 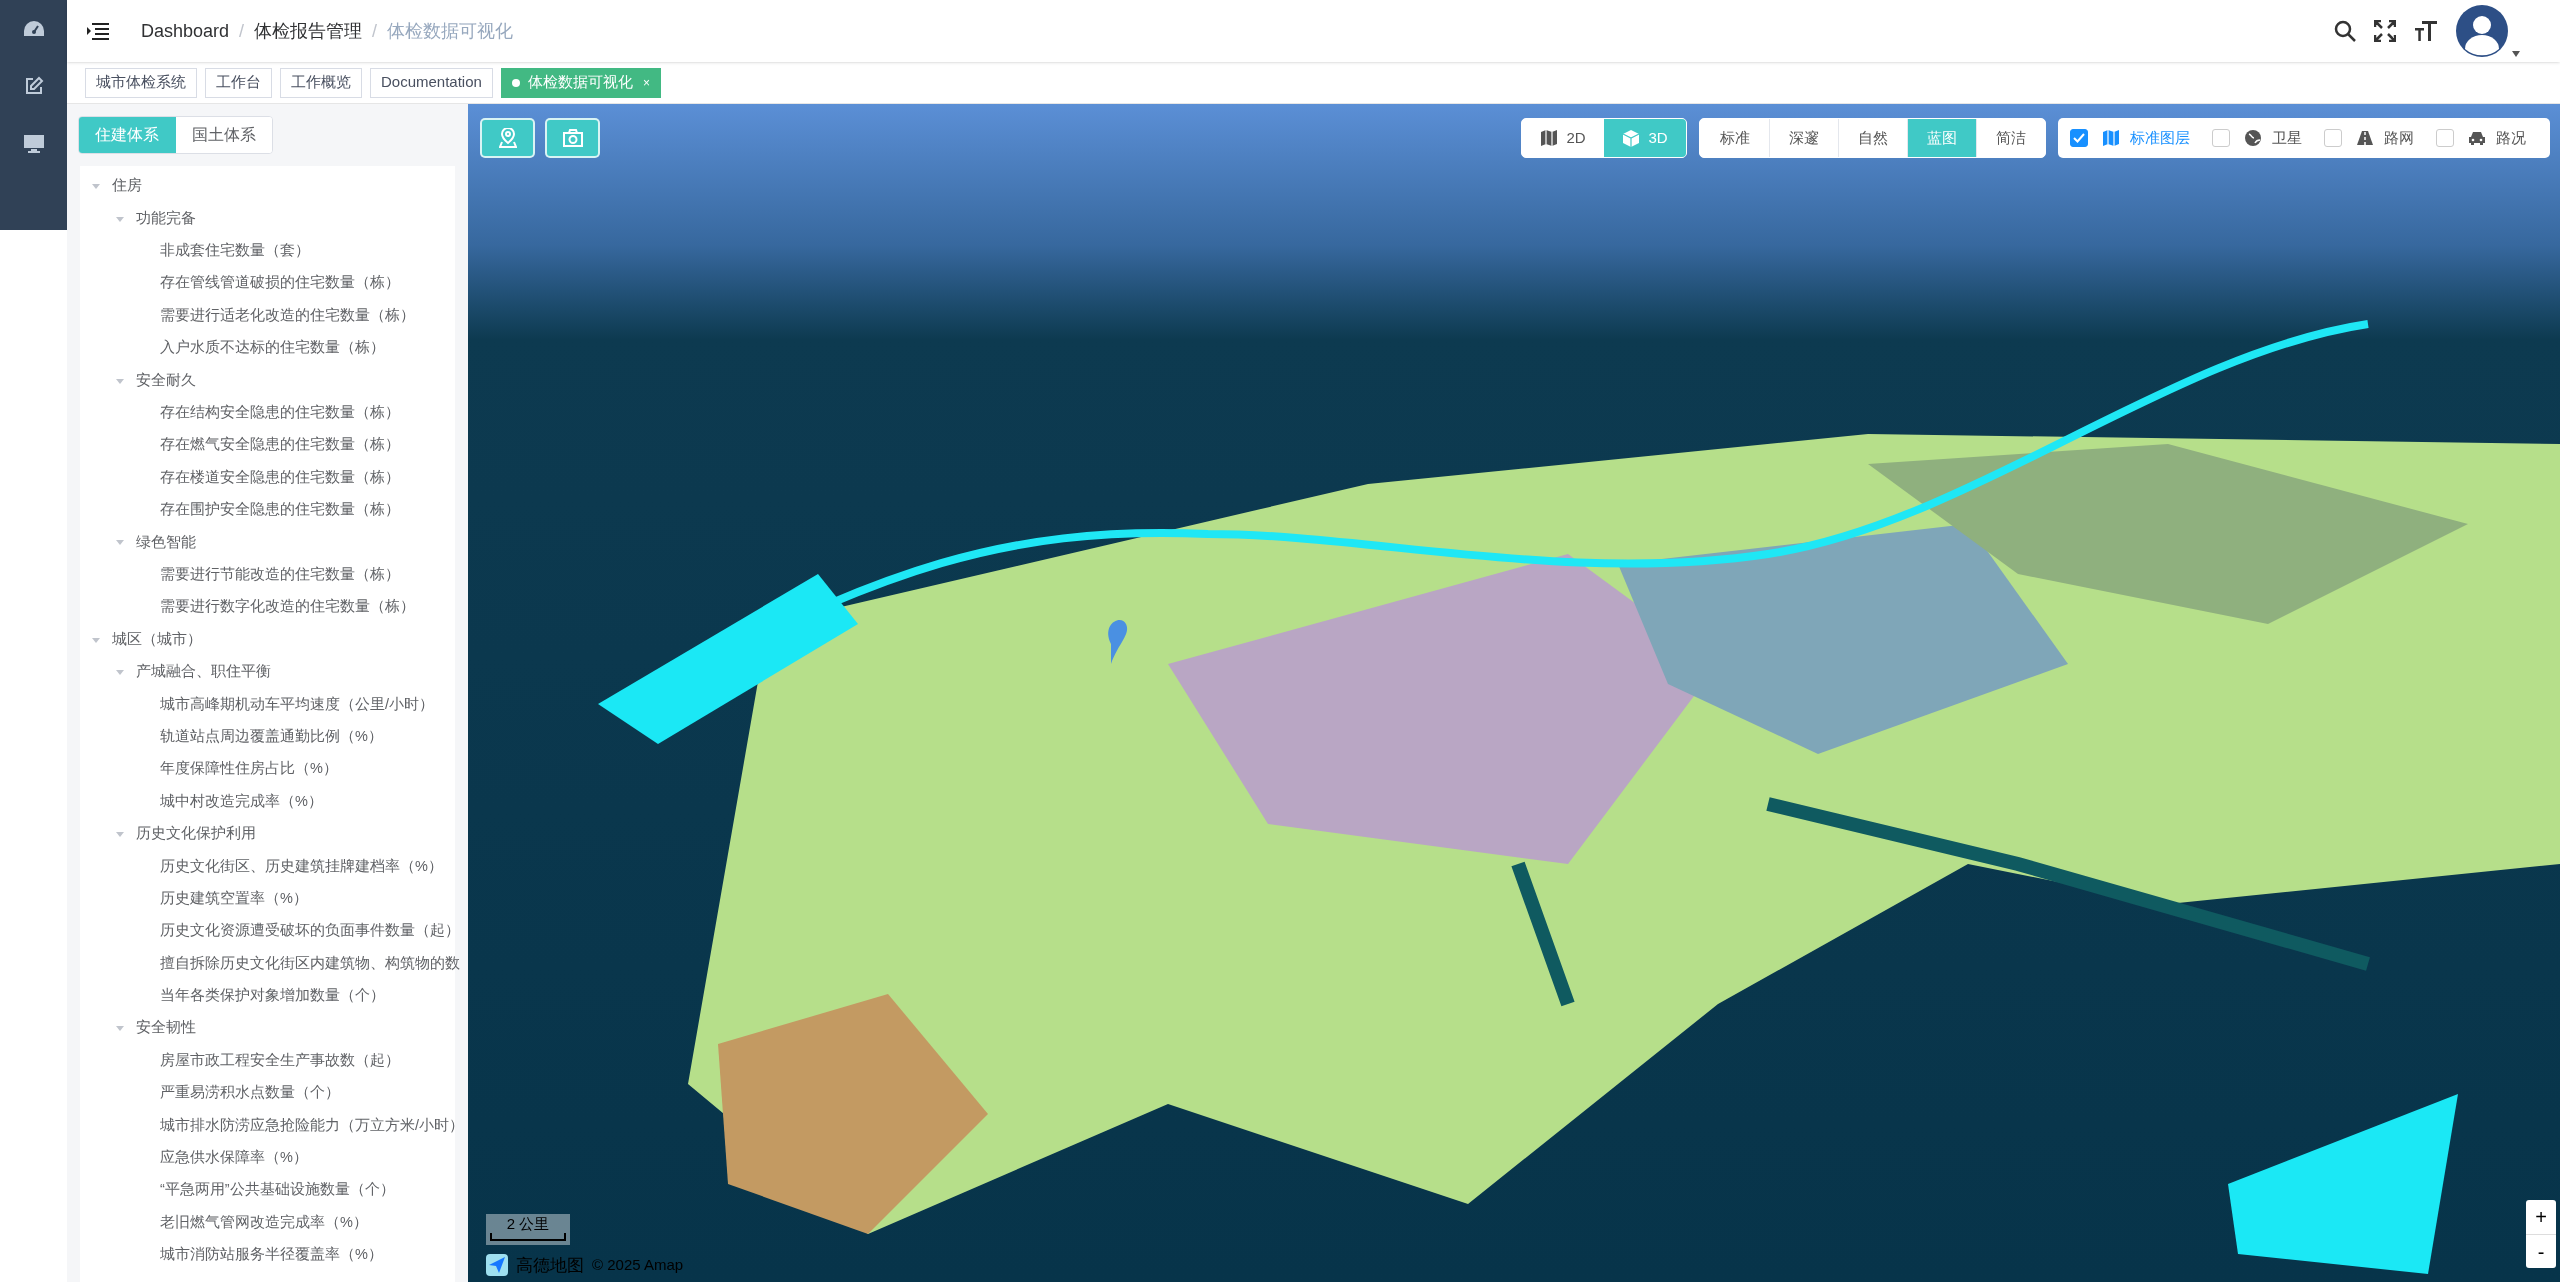 I want to click on tree-item: 历史文化保护利用, so click(x=196, y=834).